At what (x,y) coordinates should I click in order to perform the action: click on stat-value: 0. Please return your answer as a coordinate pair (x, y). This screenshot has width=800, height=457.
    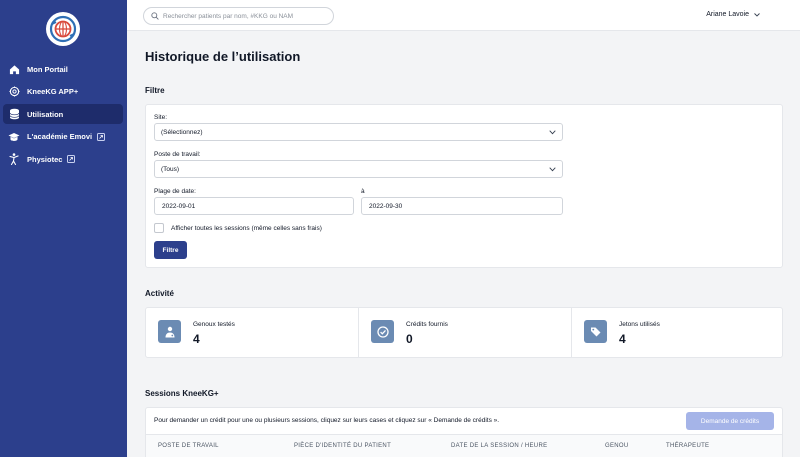
    Looking at the image, I should click on (409, 339).